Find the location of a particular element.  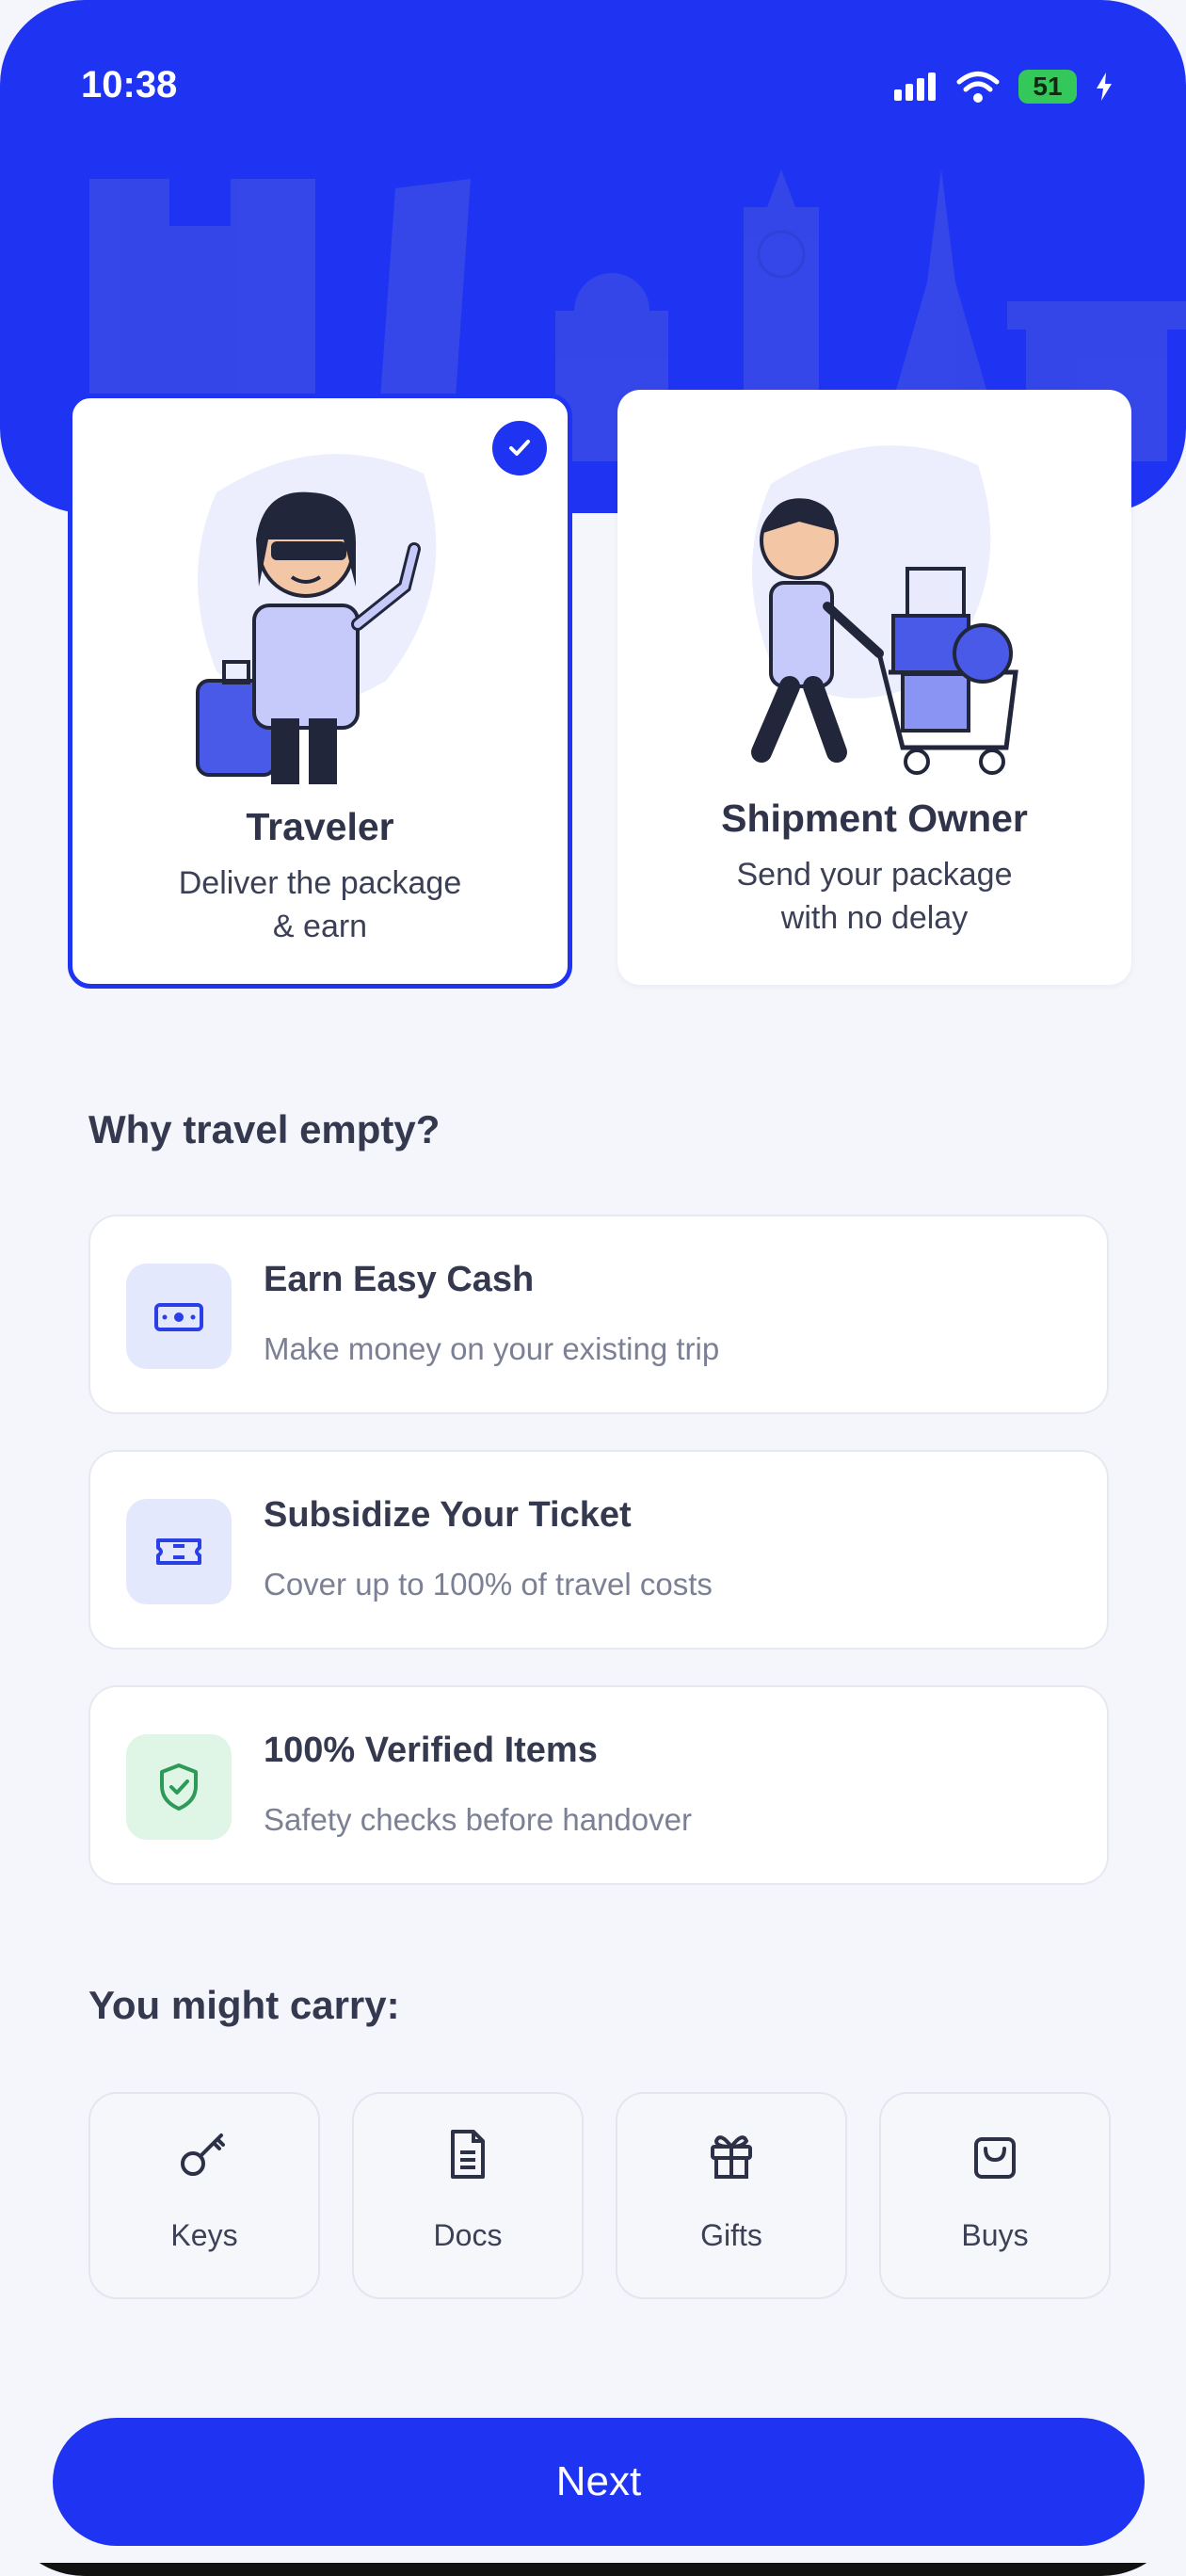

home-indicator is located at coordinates (593, 2569).